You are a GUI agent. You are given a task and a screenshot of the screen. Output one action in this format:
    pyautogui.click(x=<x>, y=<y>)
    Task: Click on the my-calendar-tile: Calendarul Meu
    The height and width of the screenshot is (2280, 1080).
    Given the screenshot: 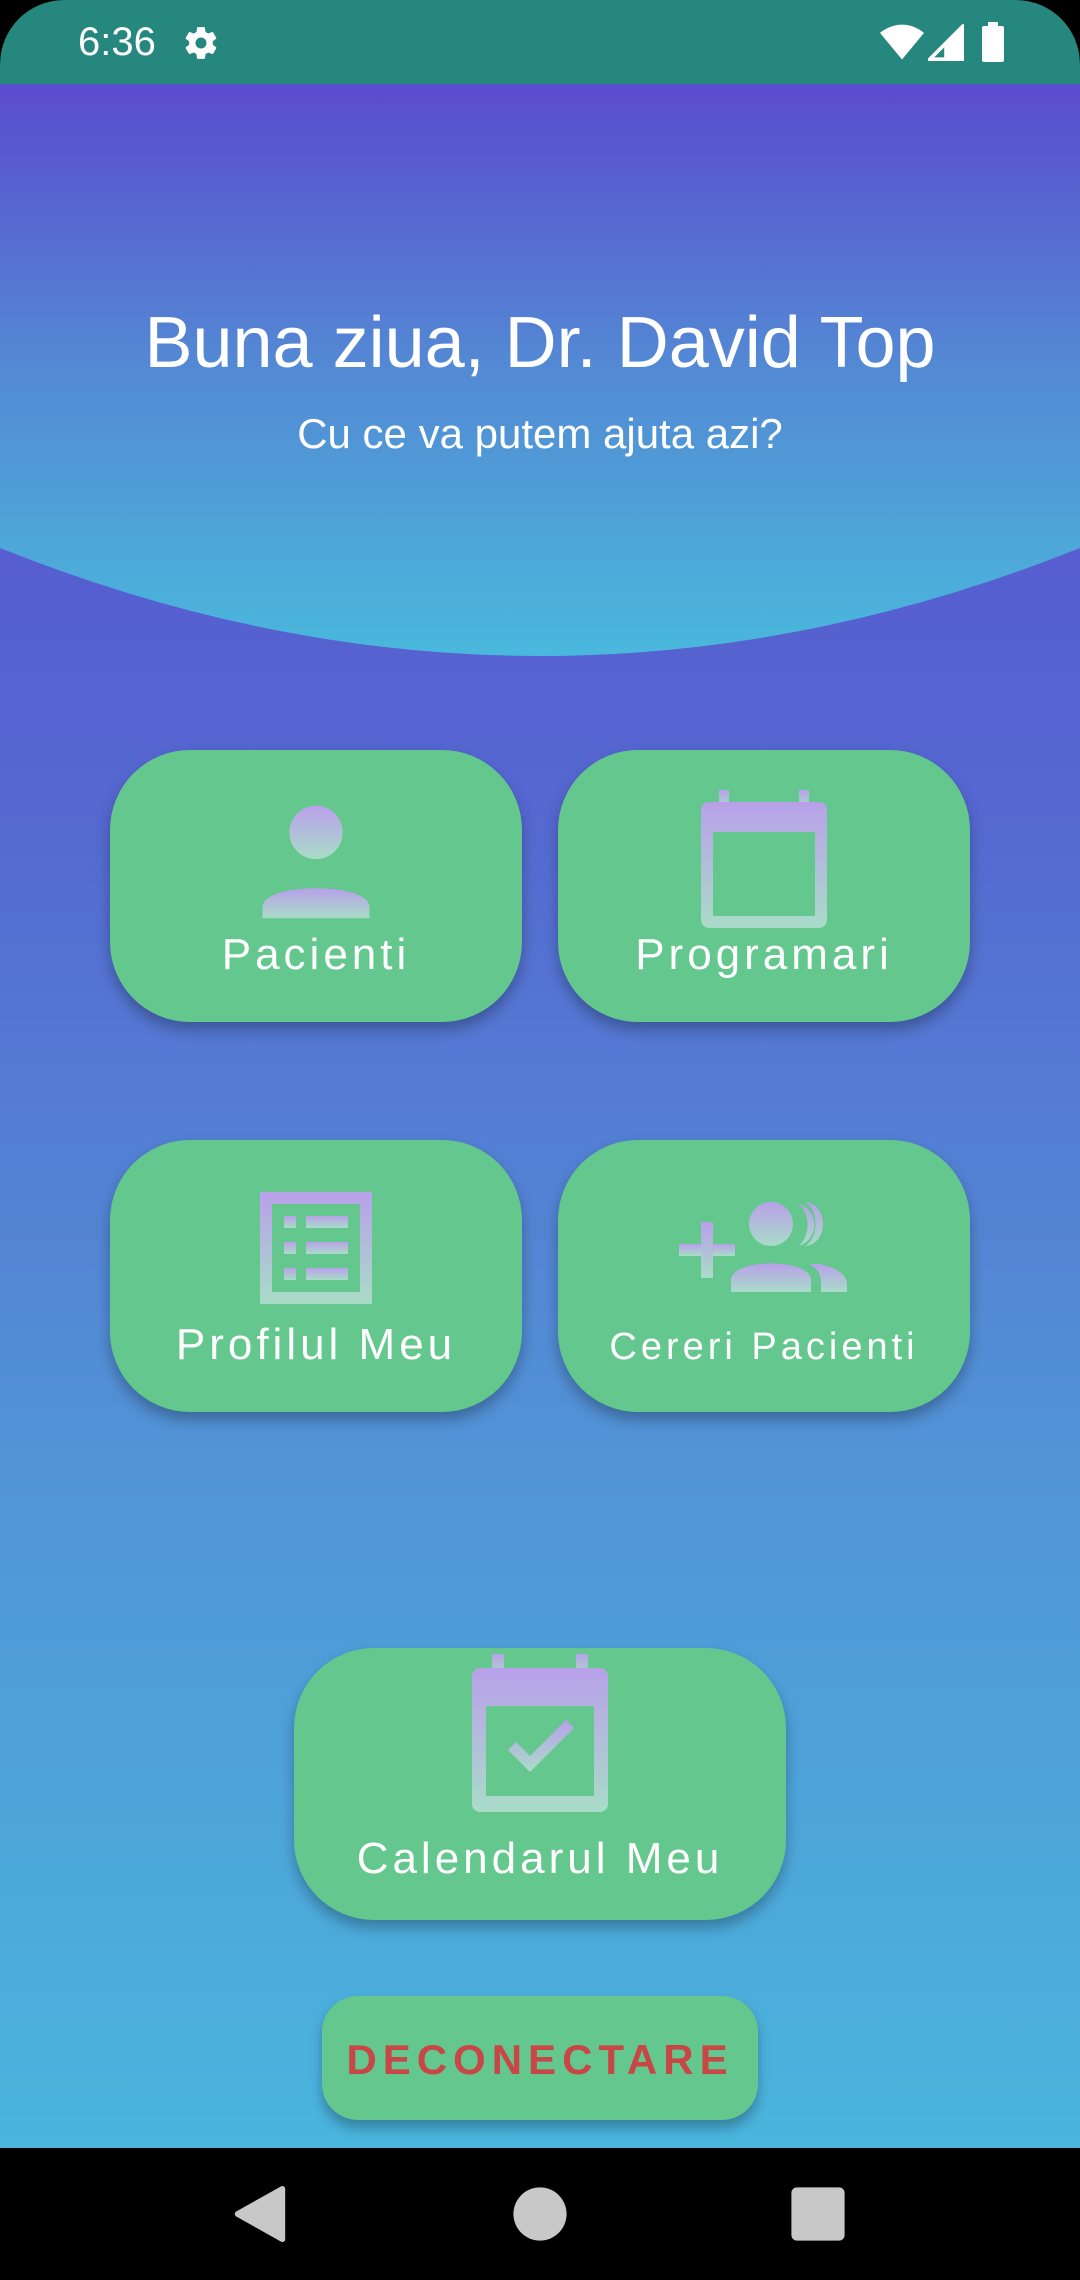 What is the action you would take?
    pyautogui.click(x=540, y=1784)
    